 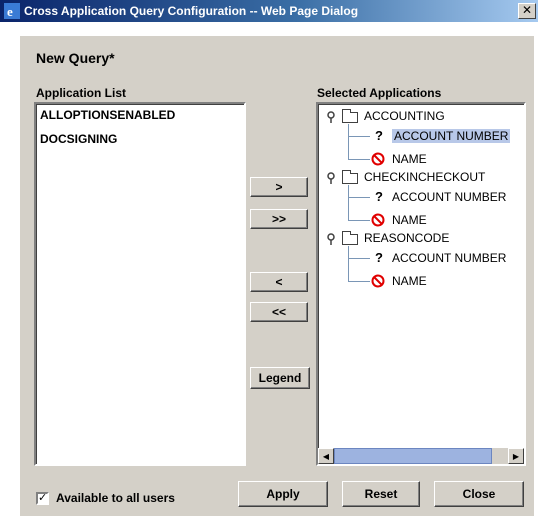 I want to click on add-button: >, so click(x=279, y=187).